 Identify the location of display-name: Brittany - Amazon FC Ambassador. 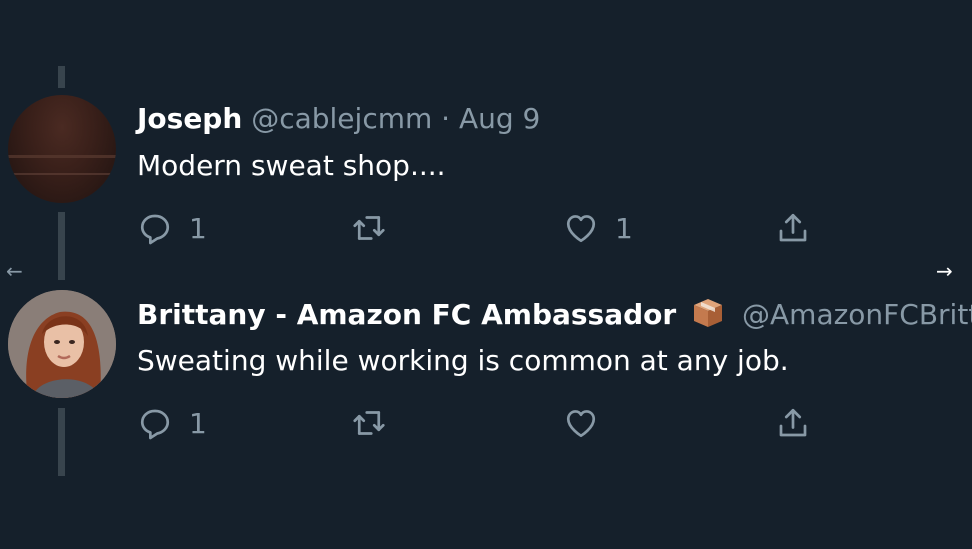
(406, 314).